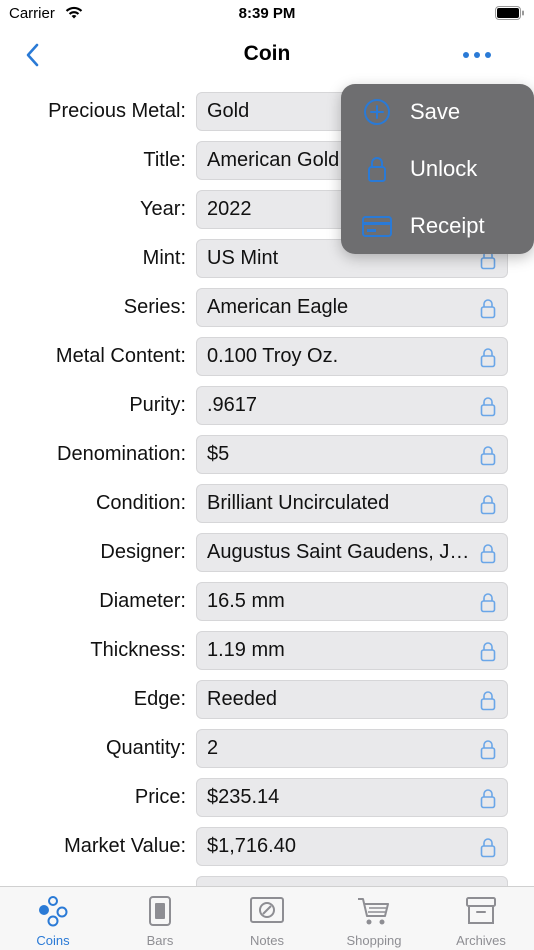 Image resolution: width=534 pixels, height=950 pixels. What do you see at coordinates (218, 454) in the screenshot?
I see `field-value: $5` at bounding box center [218, 454].